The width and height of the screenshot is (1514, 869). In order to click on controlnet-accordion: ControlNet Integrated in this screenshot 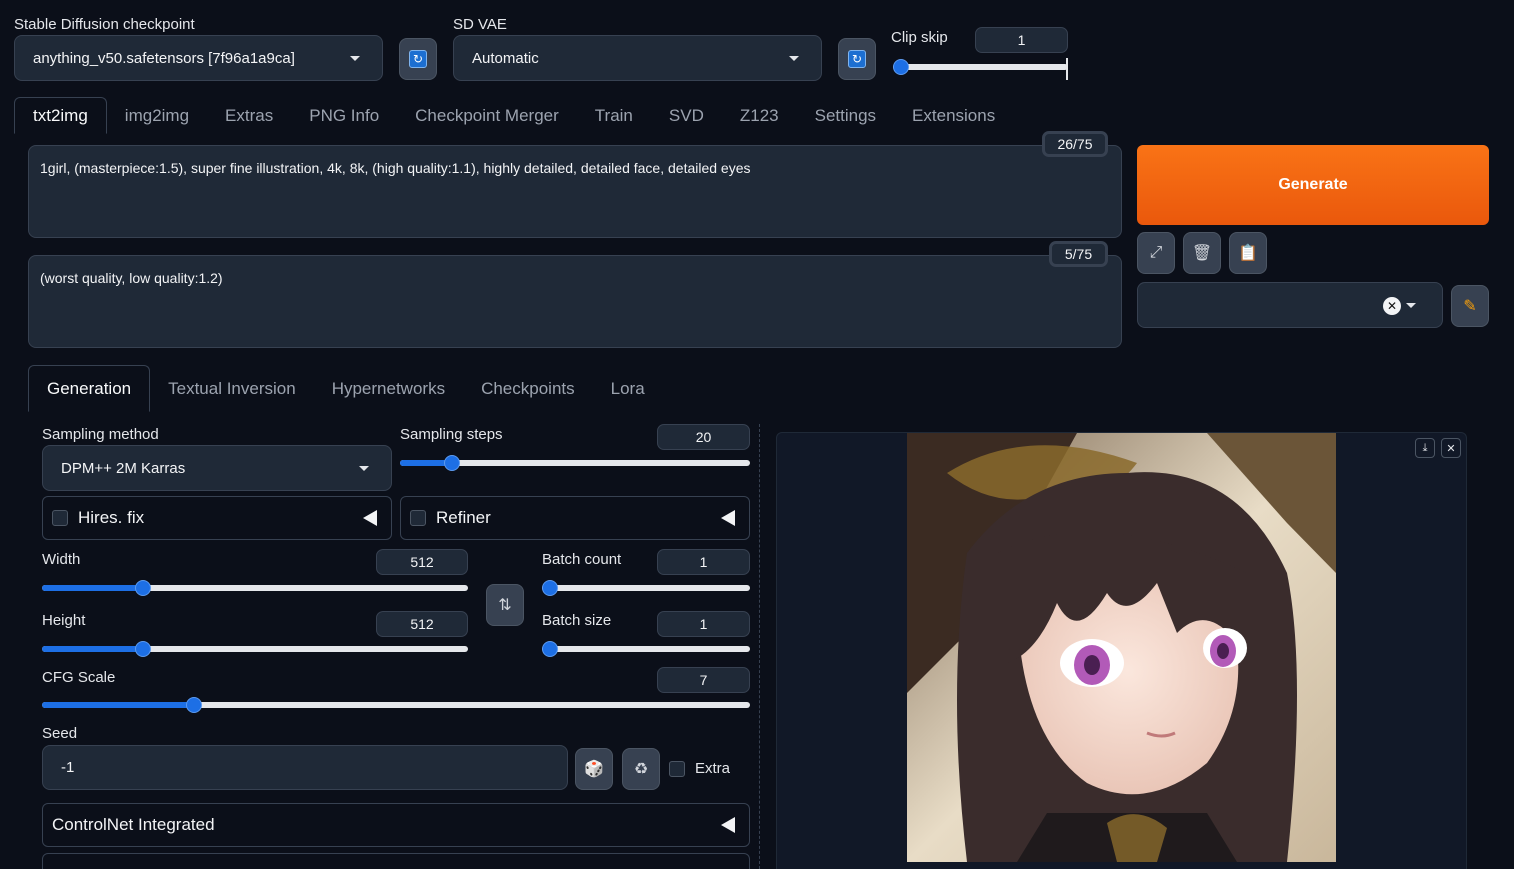, I will do `click(396, 825)`.